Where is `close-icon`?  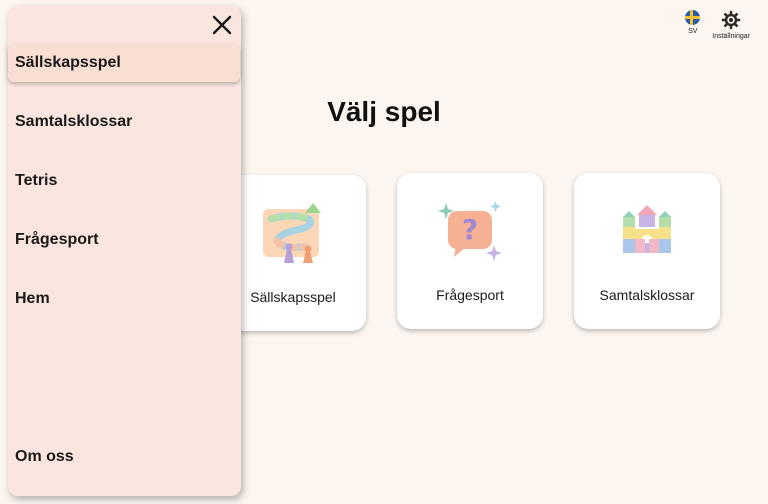
close-icon is located at coordinates (222, 25).